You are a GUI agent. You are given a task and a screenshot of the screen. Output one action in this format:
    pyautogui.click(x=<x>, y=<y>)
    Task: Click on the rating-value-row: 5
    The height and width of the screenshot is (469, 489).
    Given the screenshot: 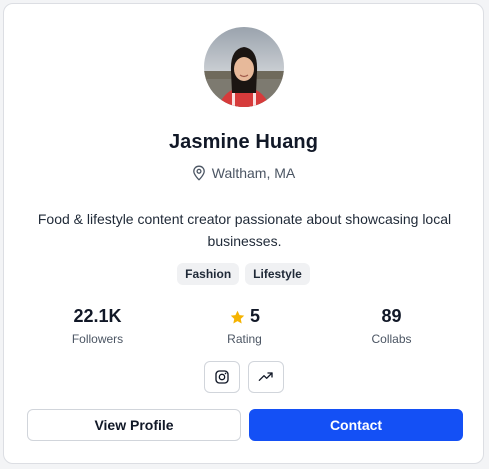 What is the action you would take?
    pyautogui.click(x=244, y=316)
    